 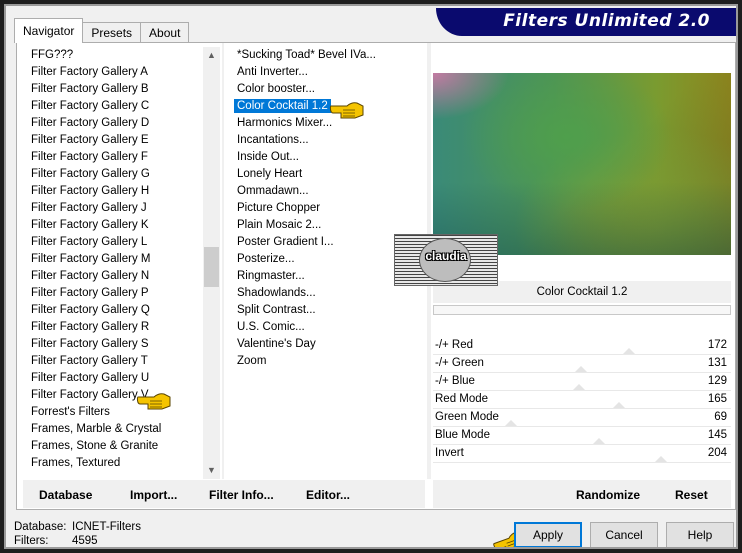 What do you see at coordinates (120, 344) in the screenshot?
I see `category-item: Filter Factory Gallery S` at bounding box center [120, 344].